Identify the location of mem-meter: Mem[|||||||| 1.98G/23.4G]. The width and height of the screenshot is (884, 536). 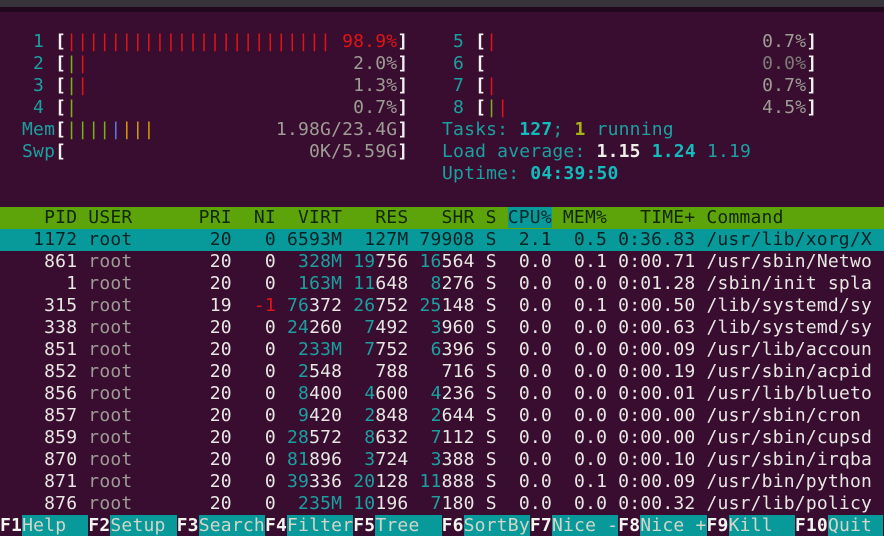
(215, 129).